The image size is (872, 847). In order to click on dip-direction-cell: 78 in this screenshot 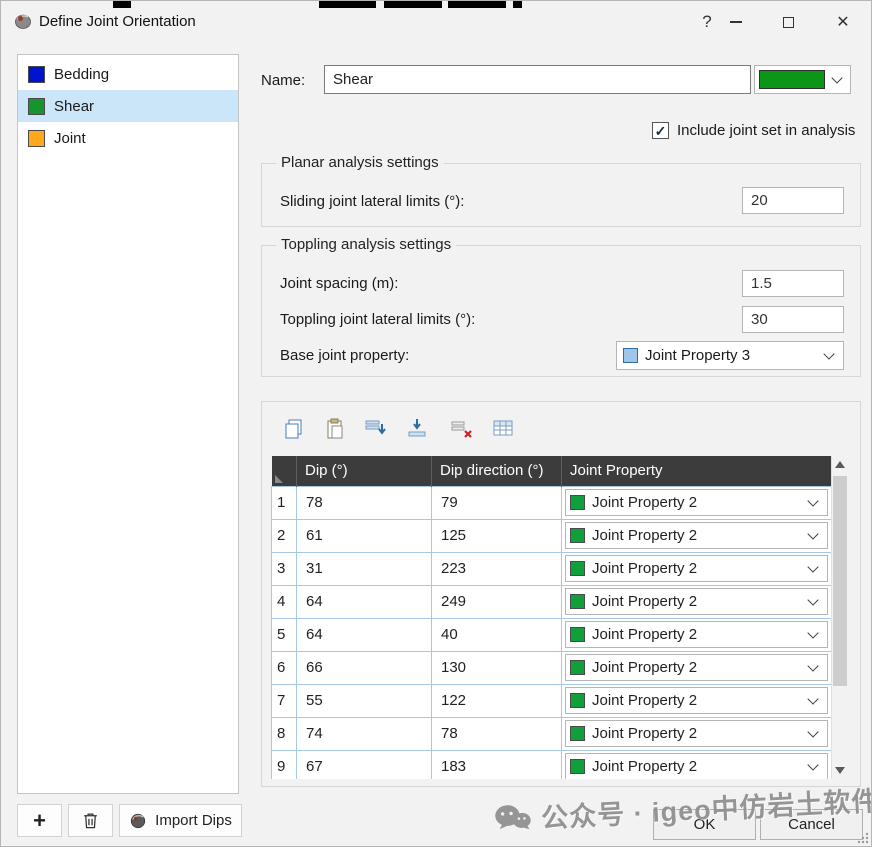, I will do `click(496, 733)`.